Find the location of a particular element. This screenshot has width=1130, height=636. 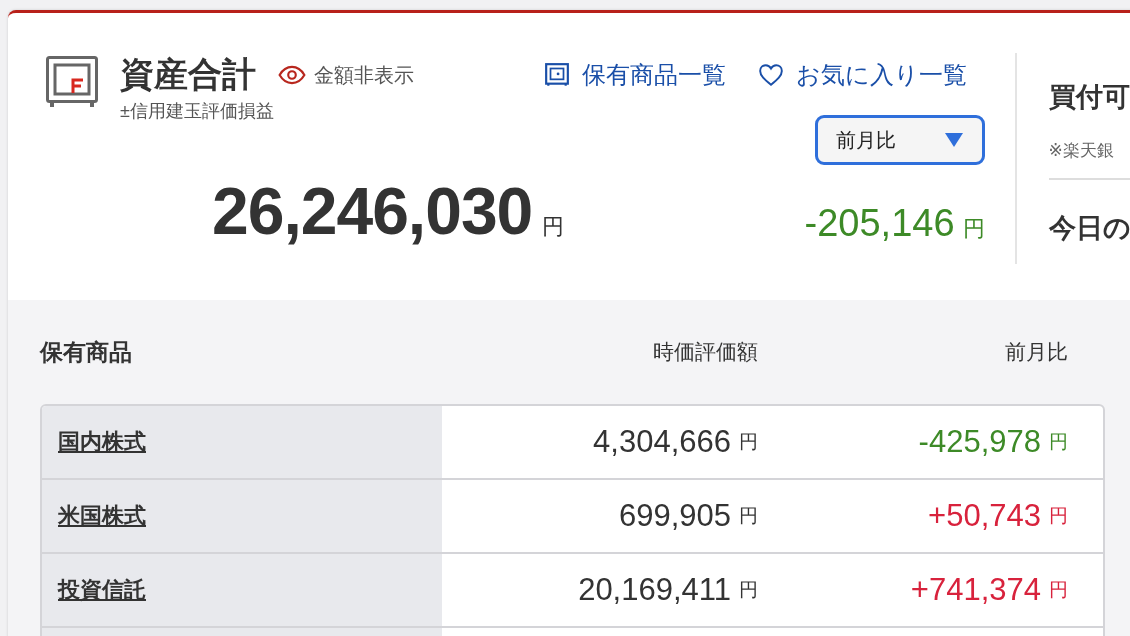

heart-icon is located at coordinates (770, 75).